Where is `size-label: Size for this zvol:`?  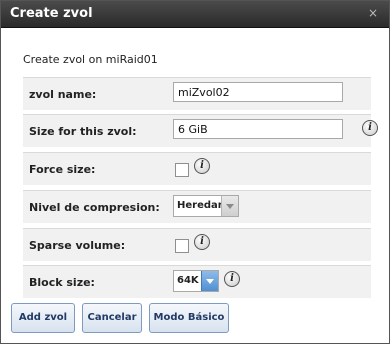 size-label: Size for this zvol: is located at coordinates (83, 131).